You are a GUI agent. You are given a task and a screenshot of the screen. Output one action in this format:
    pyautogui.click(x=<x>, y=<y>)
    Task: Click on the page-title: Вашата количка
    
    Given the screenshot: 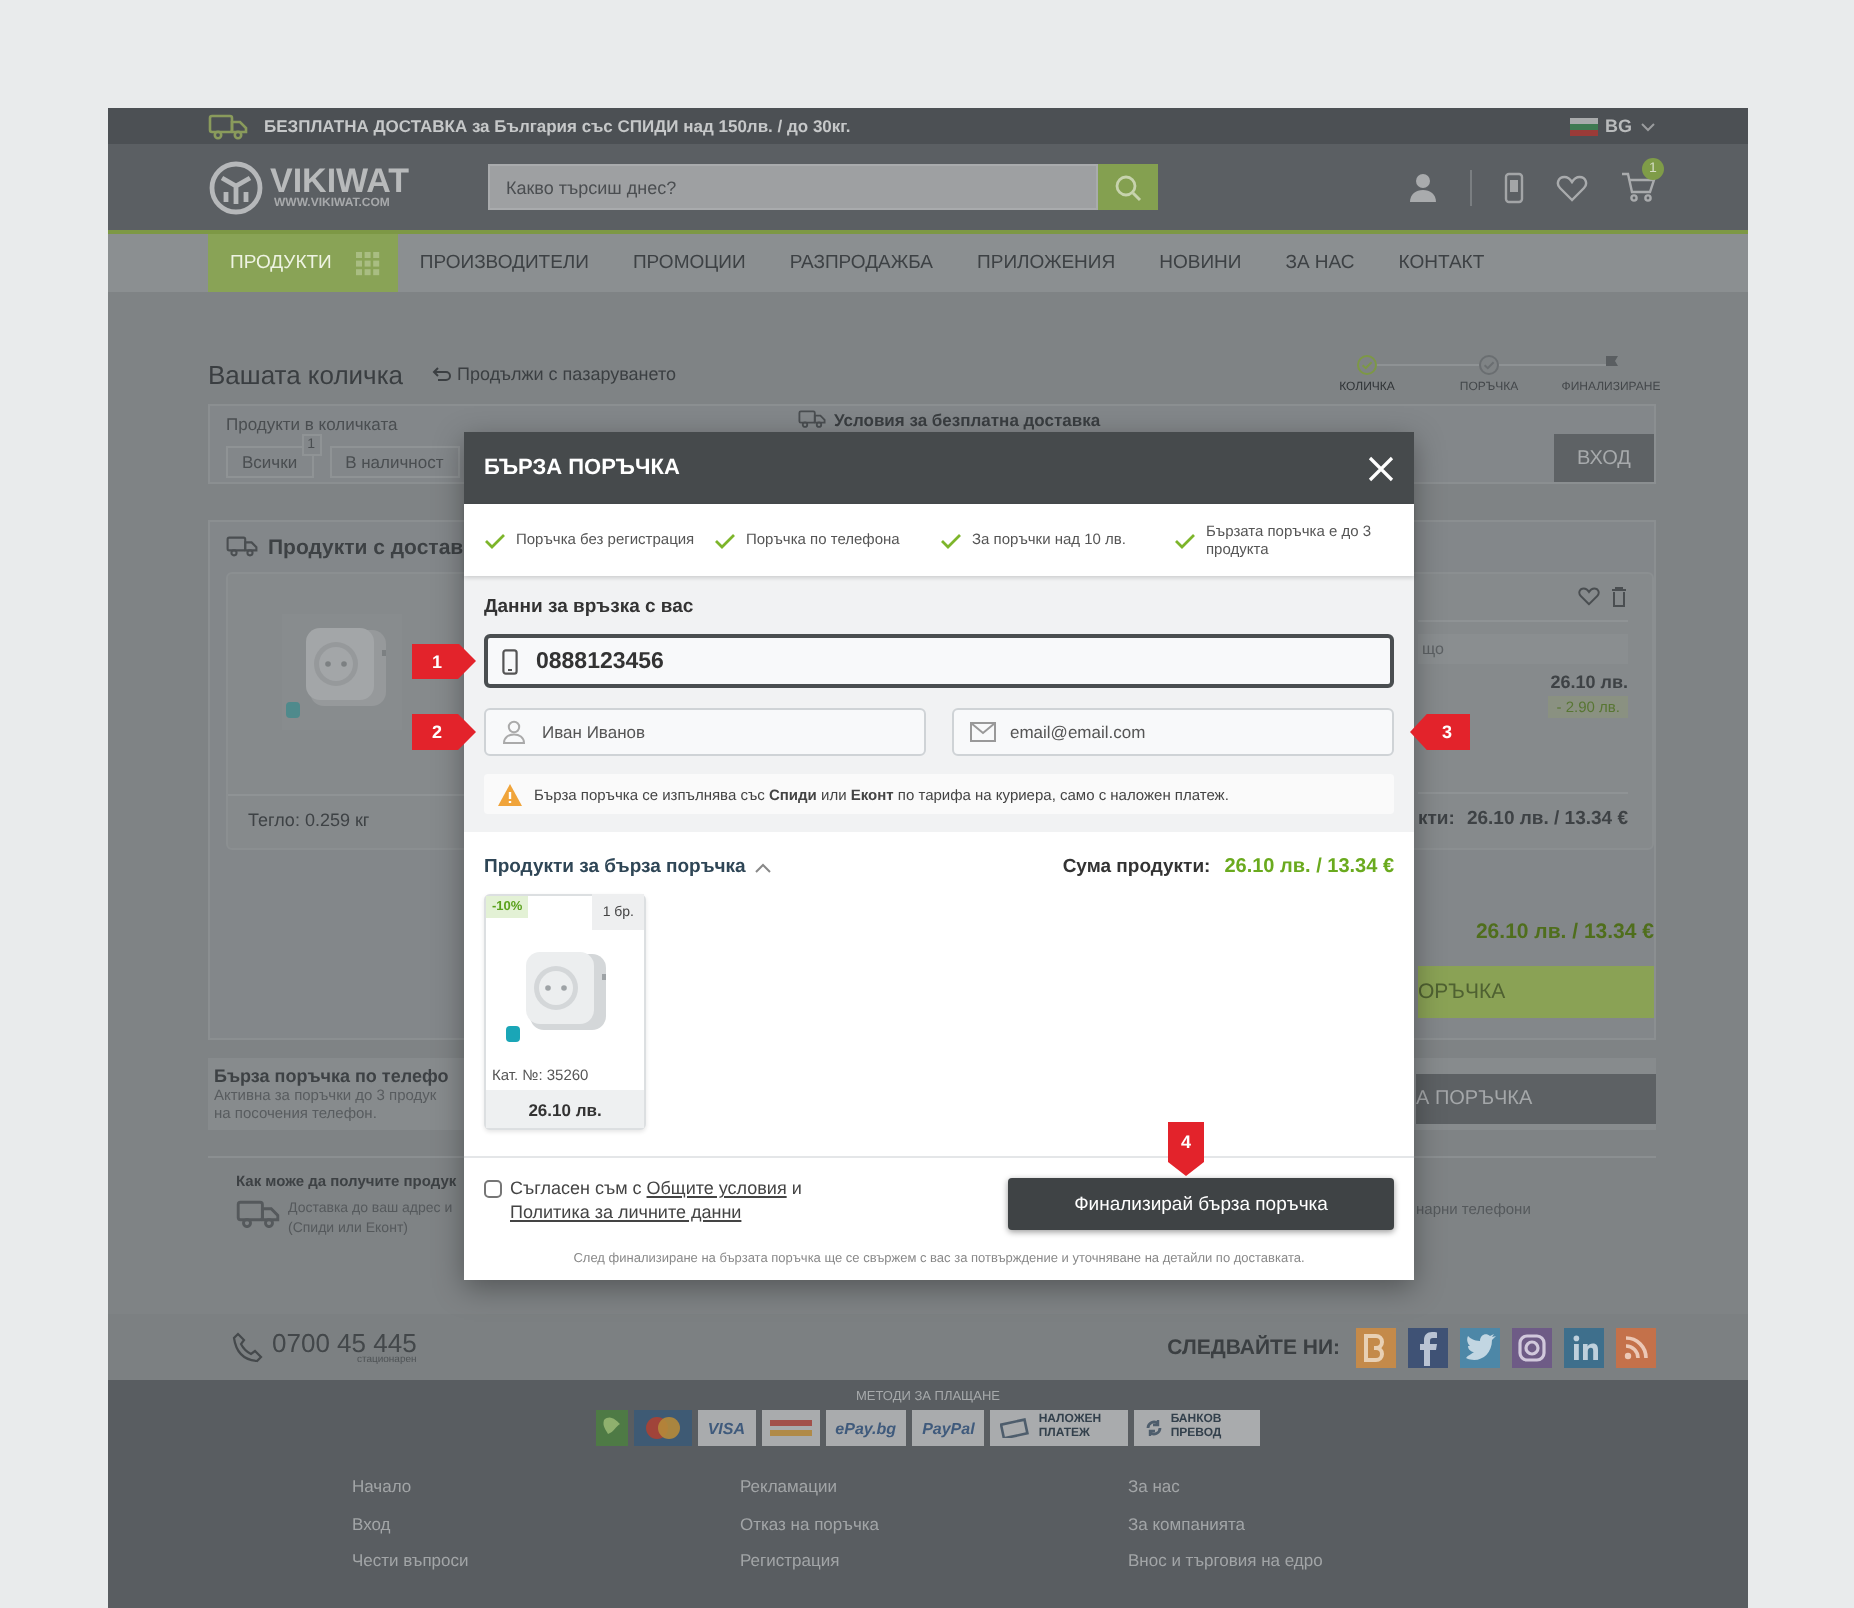 What is the action you would take?
    pyautogui.click(x=306, y=374)
    